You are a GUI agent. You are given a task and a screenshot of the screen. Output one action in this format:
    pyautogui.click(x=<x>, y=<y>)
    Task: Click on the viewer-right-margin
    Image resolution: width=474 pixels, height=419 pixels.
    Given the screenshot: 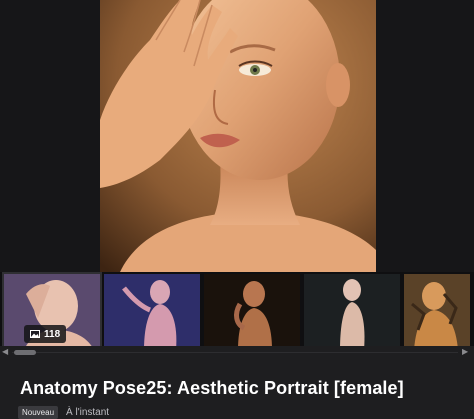 What is the action you would take?
    pyautogui.click(x=425, y=136)
    